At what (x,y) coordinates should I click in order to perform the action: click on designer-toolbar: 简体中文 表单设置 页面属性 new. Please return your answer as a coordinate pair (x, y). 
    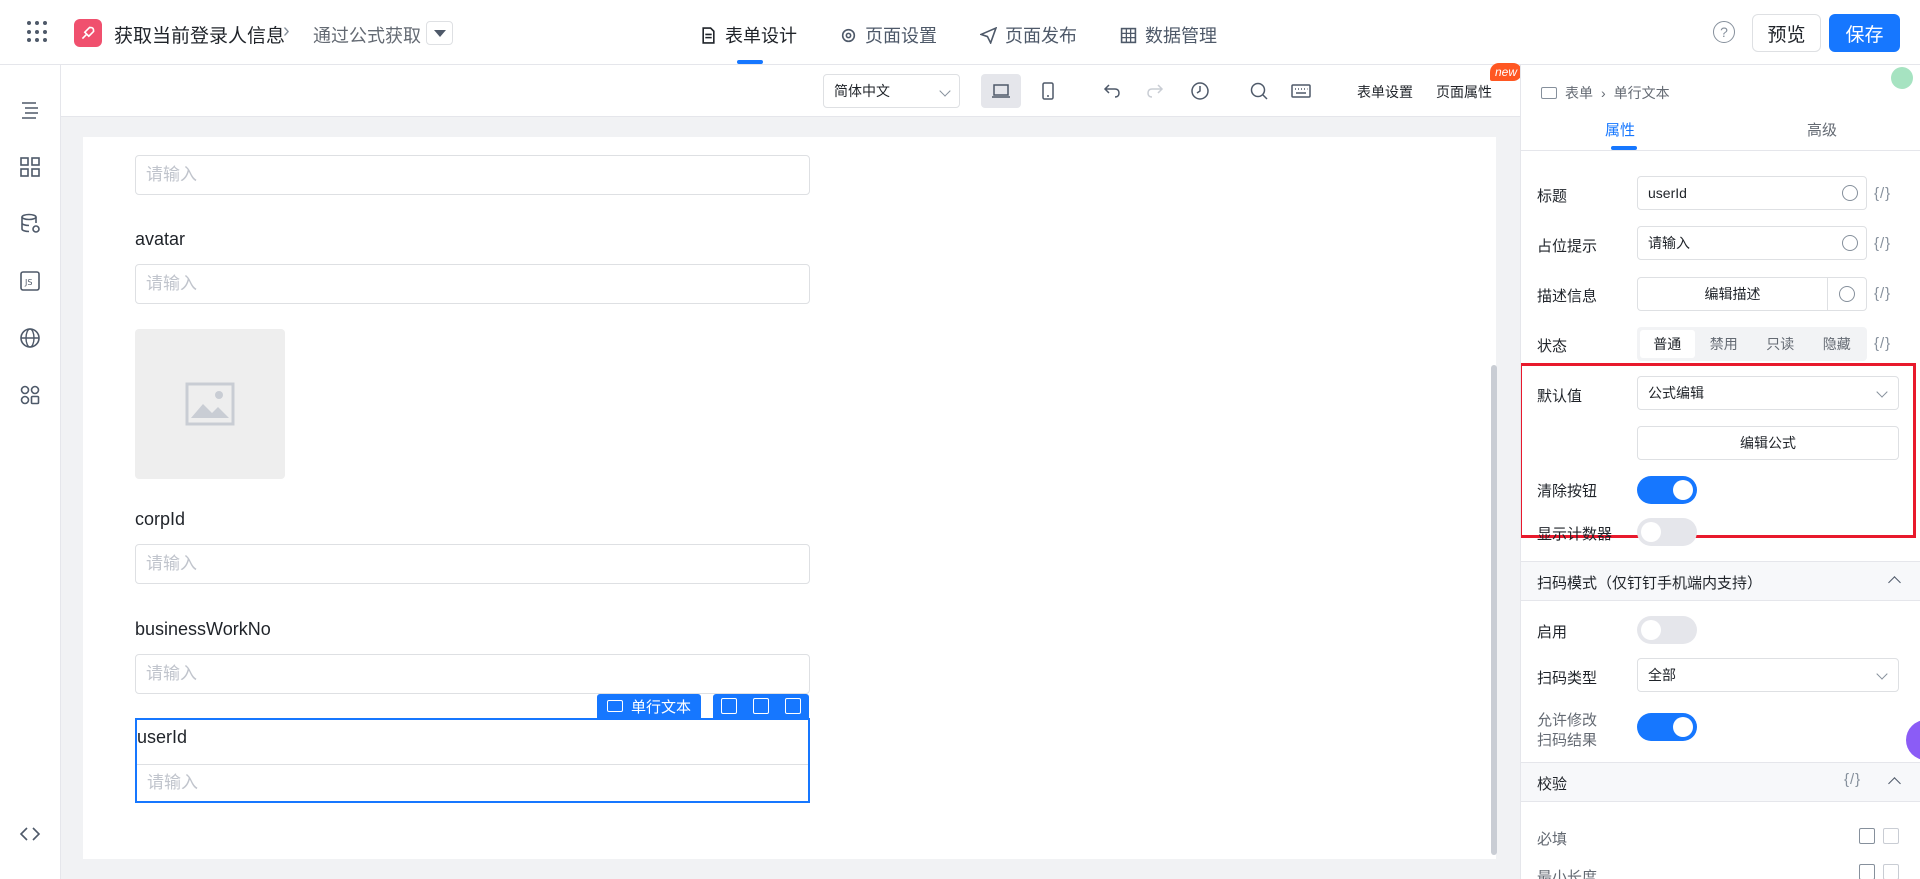
    Looking at the image, I should click on (792, 90).